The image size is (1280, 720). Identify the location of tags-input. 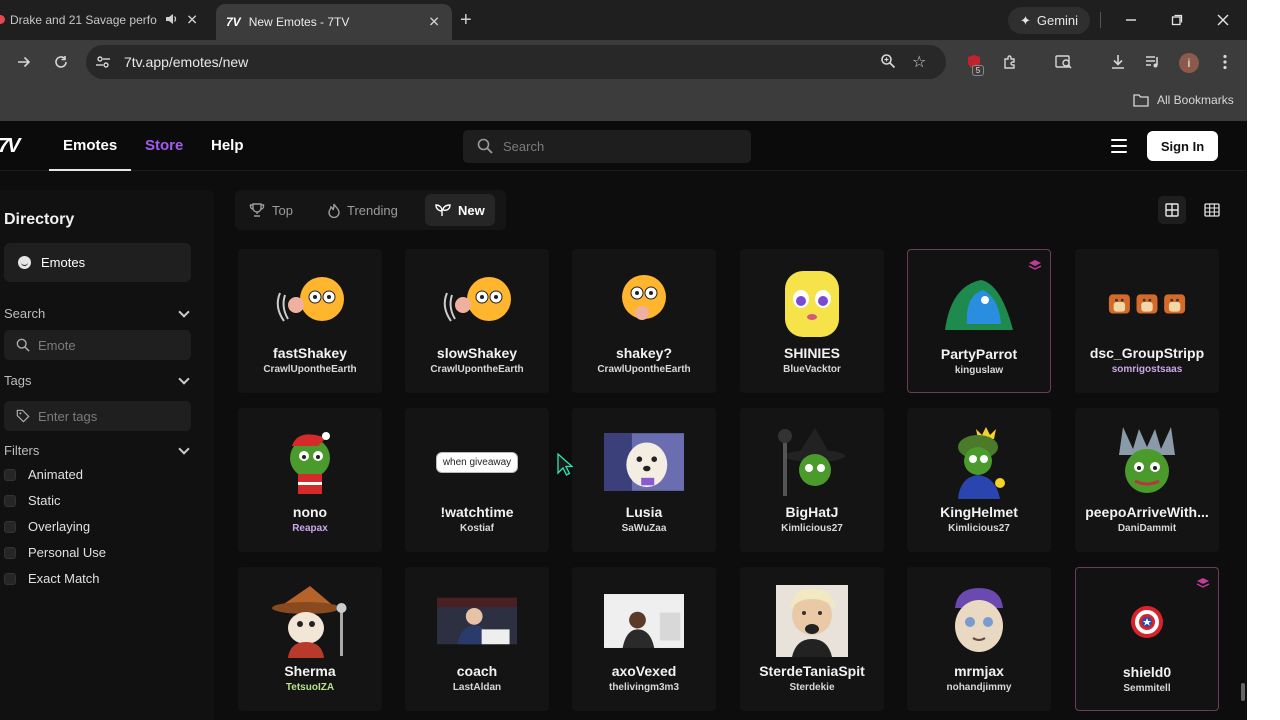
(113, 416).